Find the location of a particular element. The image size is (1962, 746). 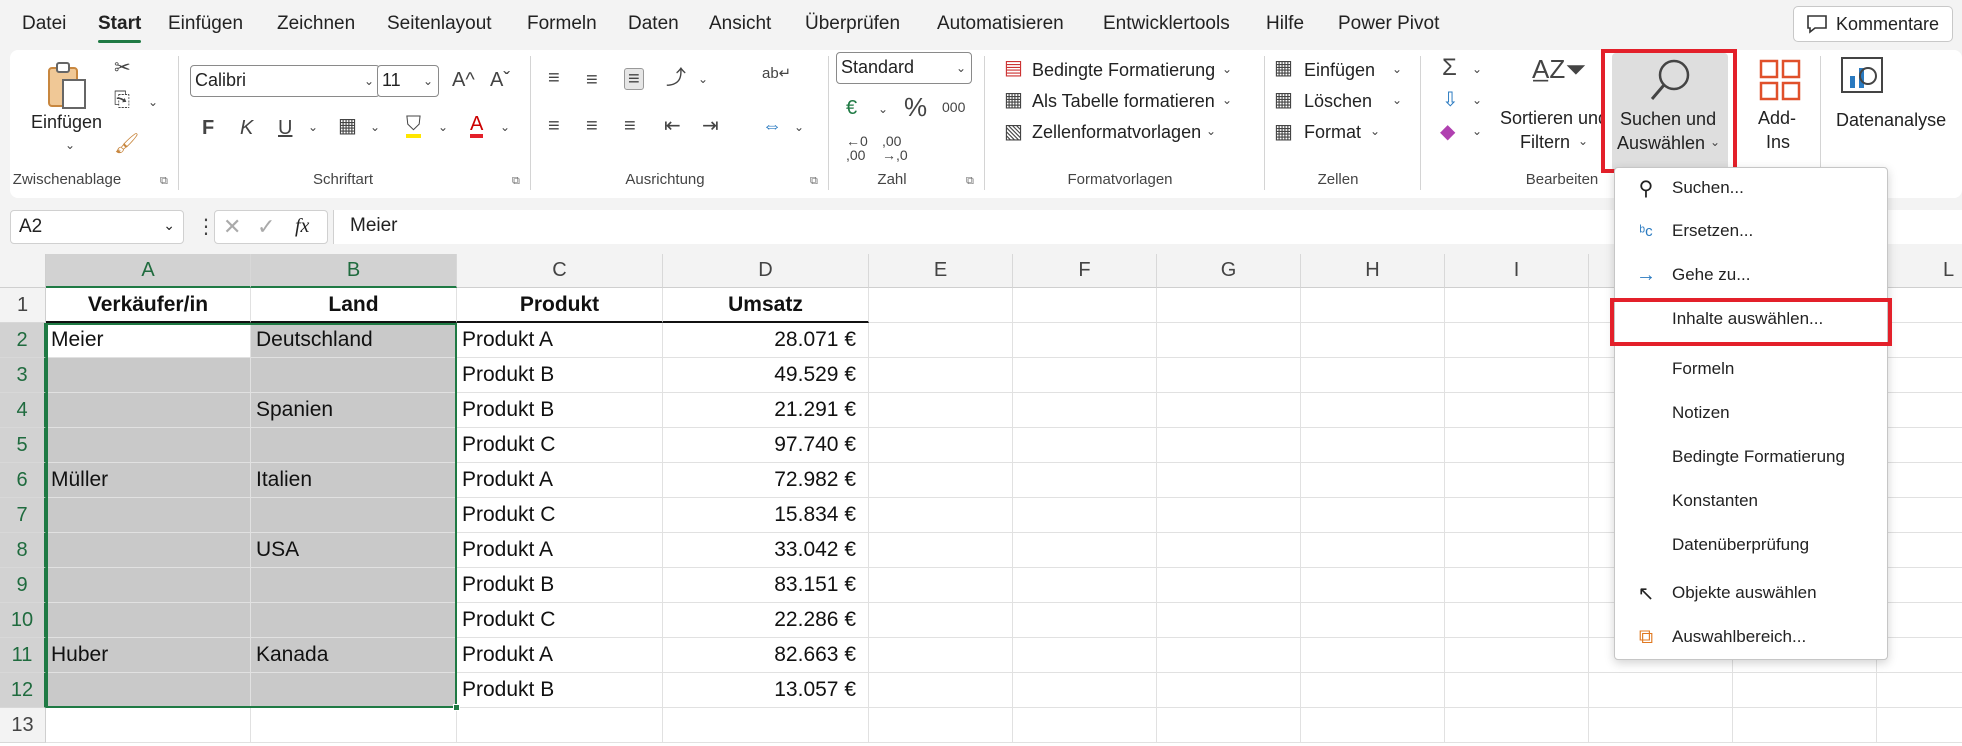

cell-c8: Produkt A is located at coordinates (560, 550).